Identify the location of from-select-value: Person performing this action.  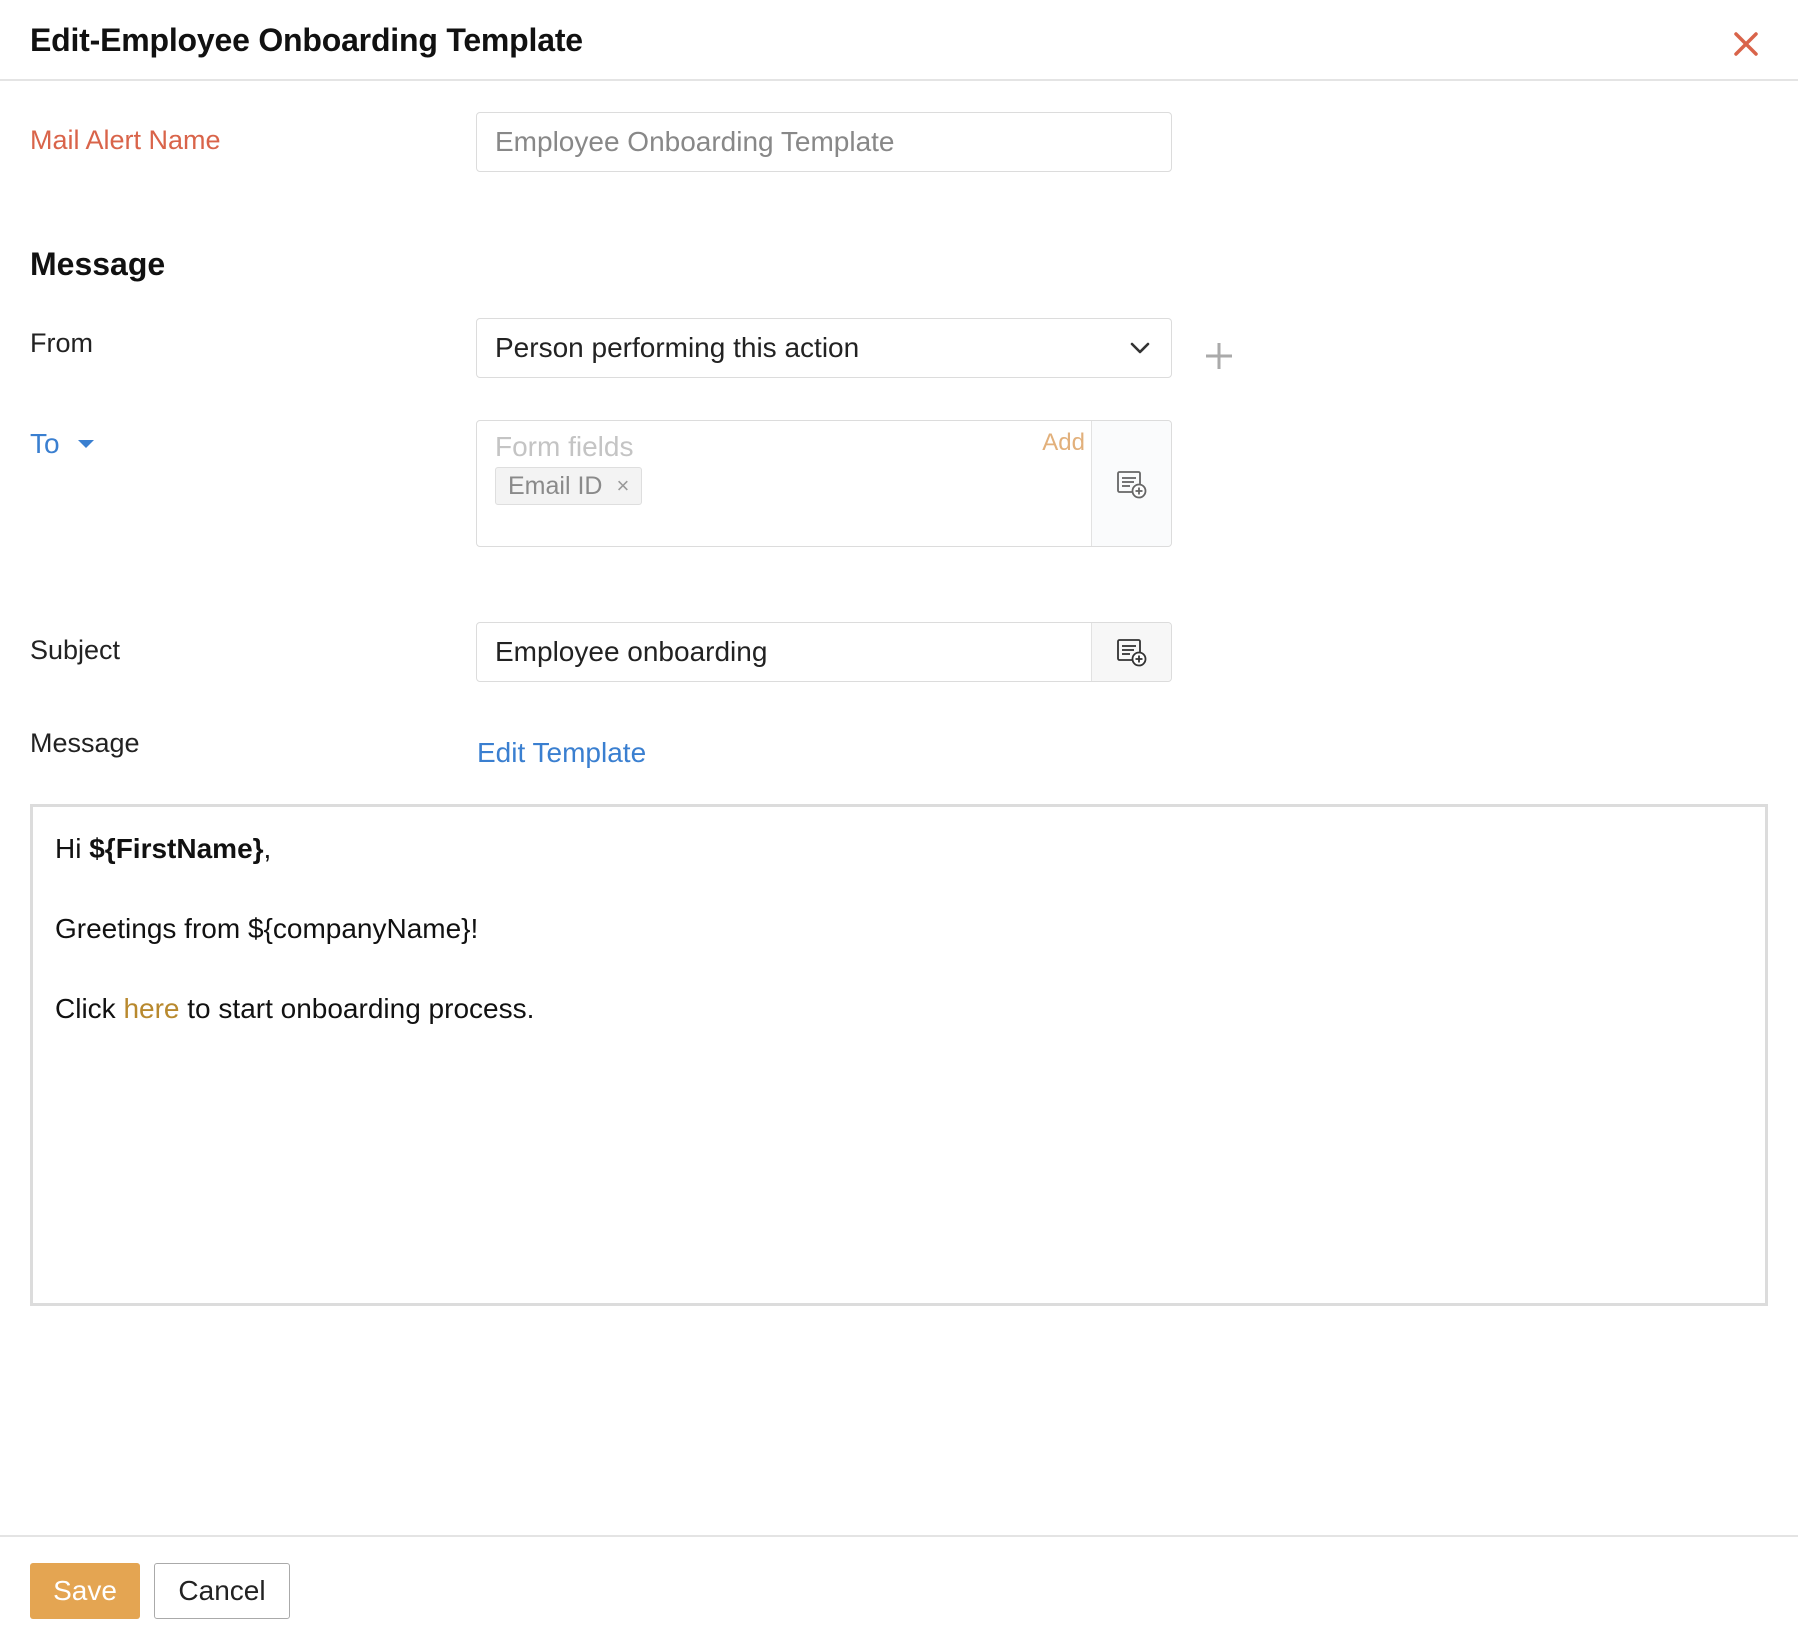
(677, 347).